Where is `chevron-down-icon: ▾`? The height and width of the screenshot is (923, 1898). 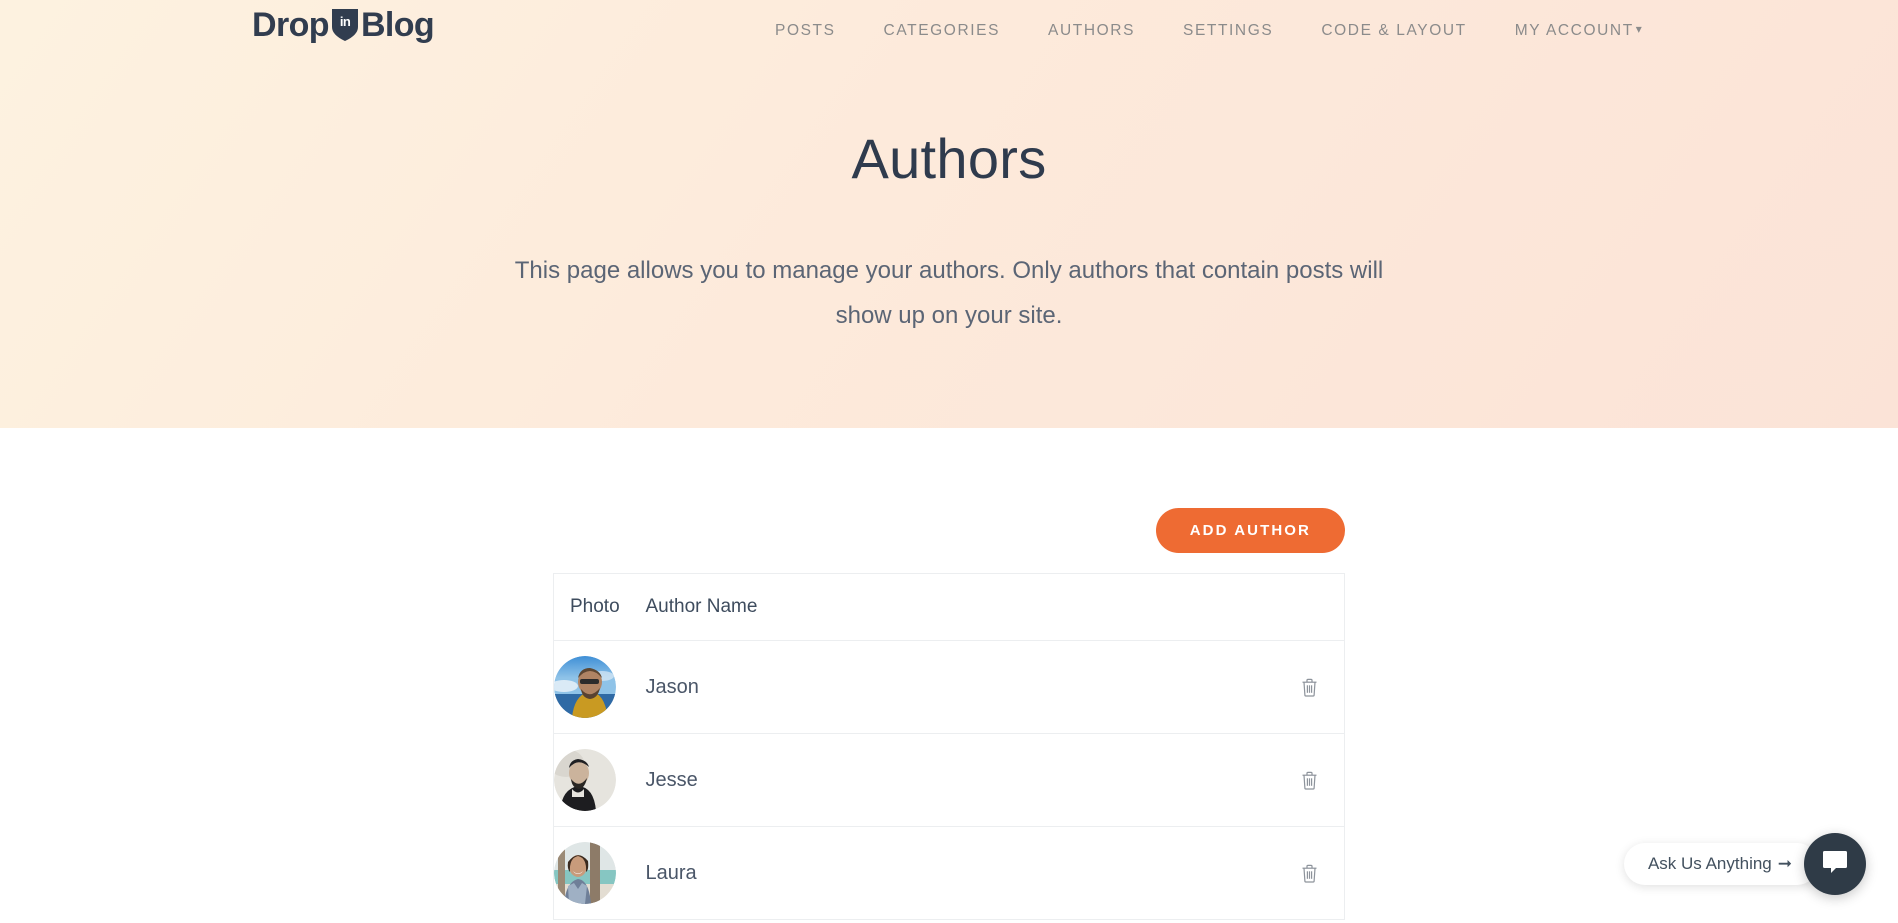
chevron-down-icon: ▾ is located at coordinates (1639, 29).